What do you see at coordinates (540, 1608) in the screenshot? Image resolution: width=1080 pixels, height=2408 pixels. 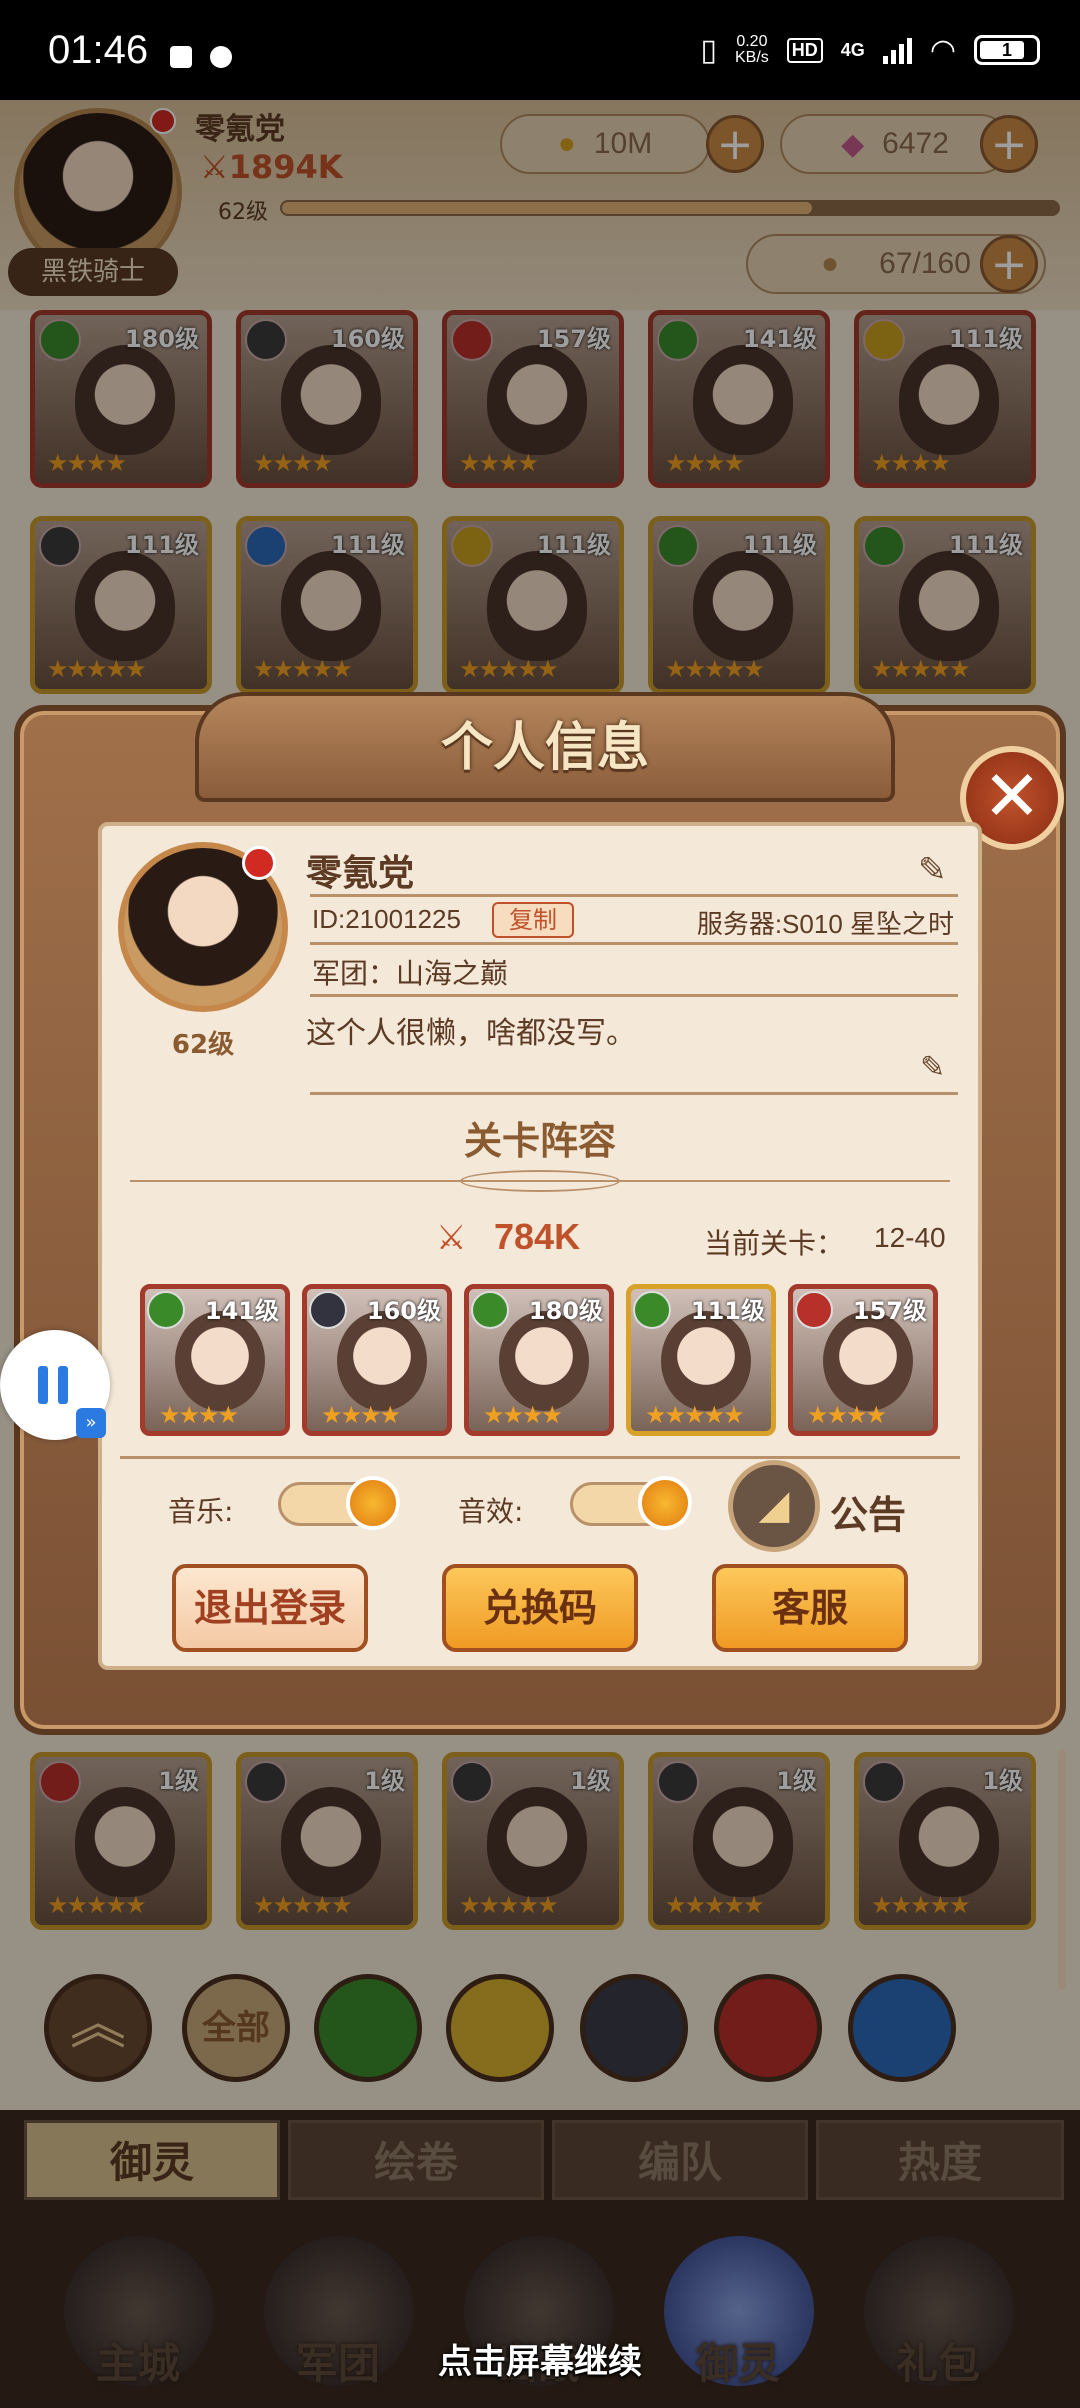 I see `redeem-code-button: 兑换码` at bounding box center [540, 1608].